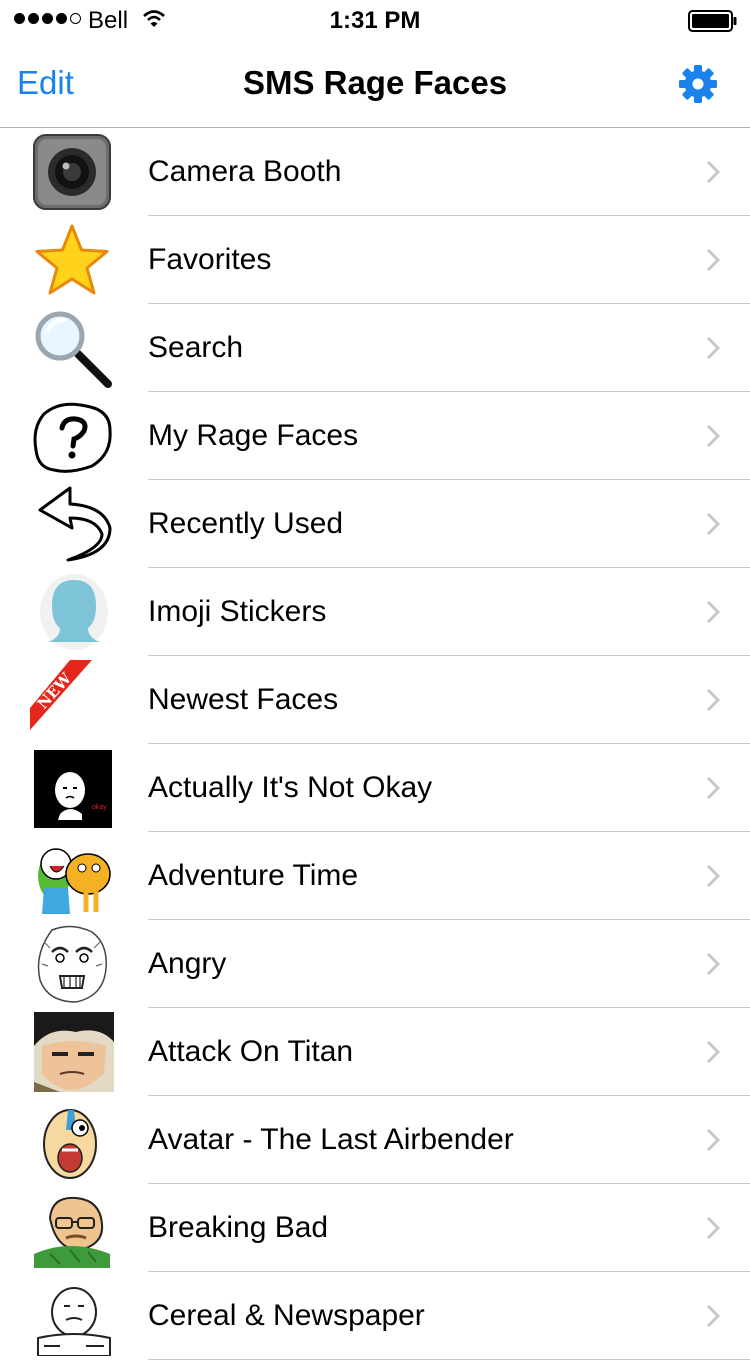 Image resolution: width=750 pixels, height=1361 pixels. What do you see at coordinates (713, 23) in the screenshot?
I see `battery-icon` at bounding box center [713, 23].